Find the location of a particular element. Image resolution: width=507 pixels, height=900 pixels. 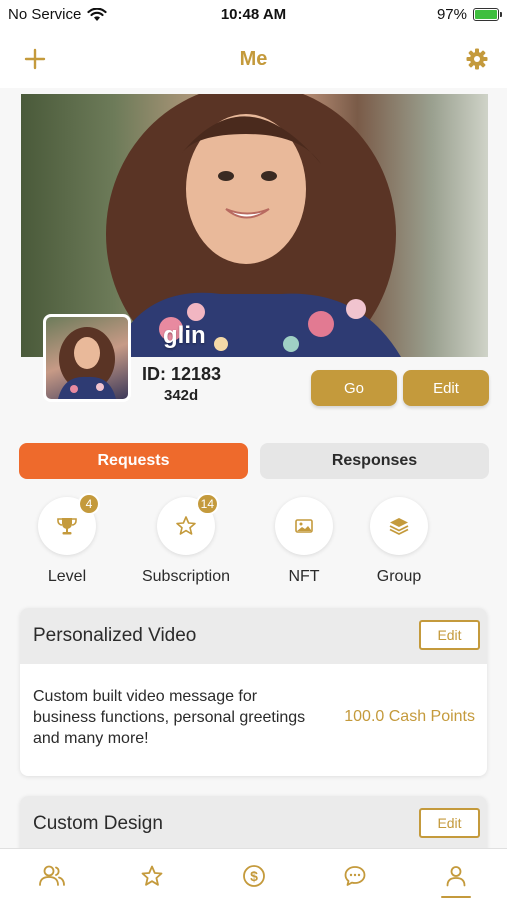

category-level: 4 Level is located at coordinates (67, 539).